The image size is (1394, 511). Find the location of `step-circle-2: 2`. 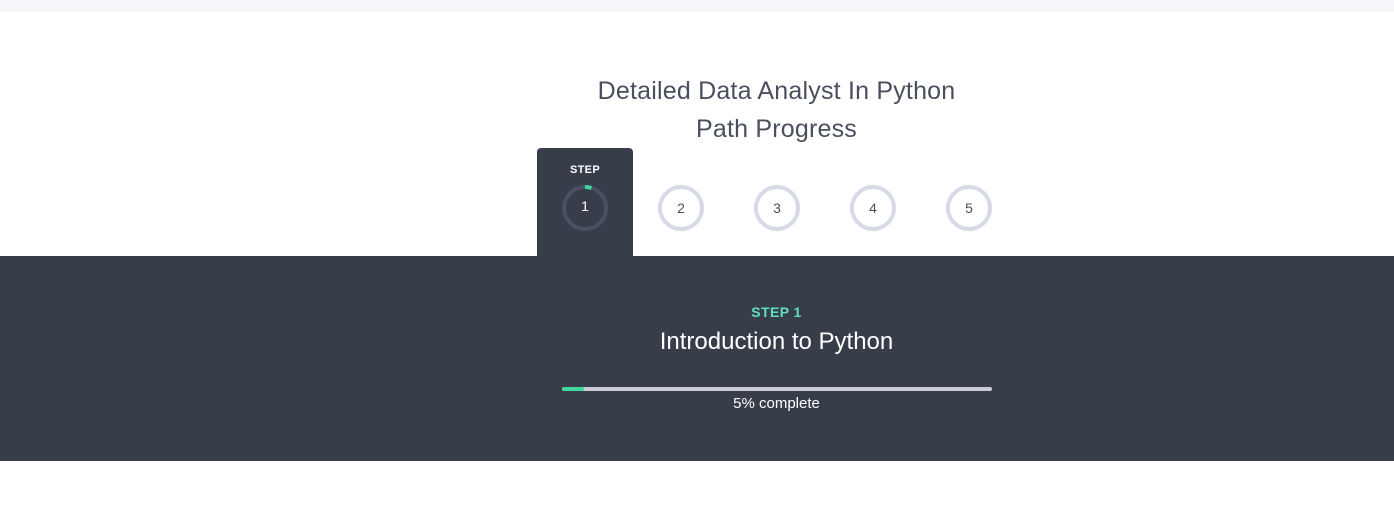

step-circle-2: 2 is located at coordinates (681, 208).